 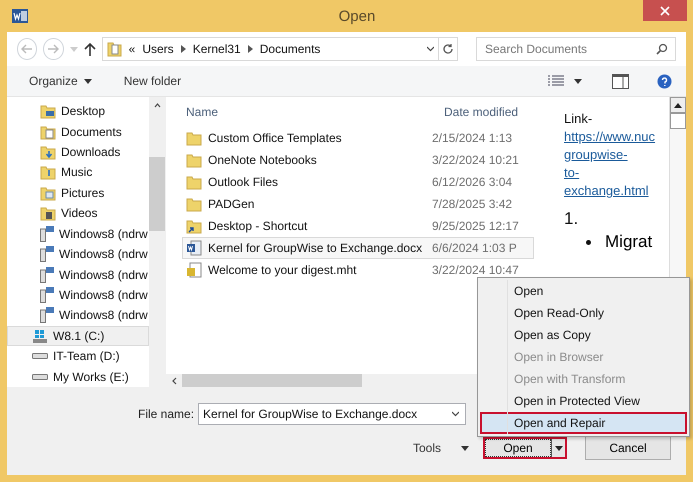 I want to click on file-name: OneNote Notebooks, so click(x=262, y=160).